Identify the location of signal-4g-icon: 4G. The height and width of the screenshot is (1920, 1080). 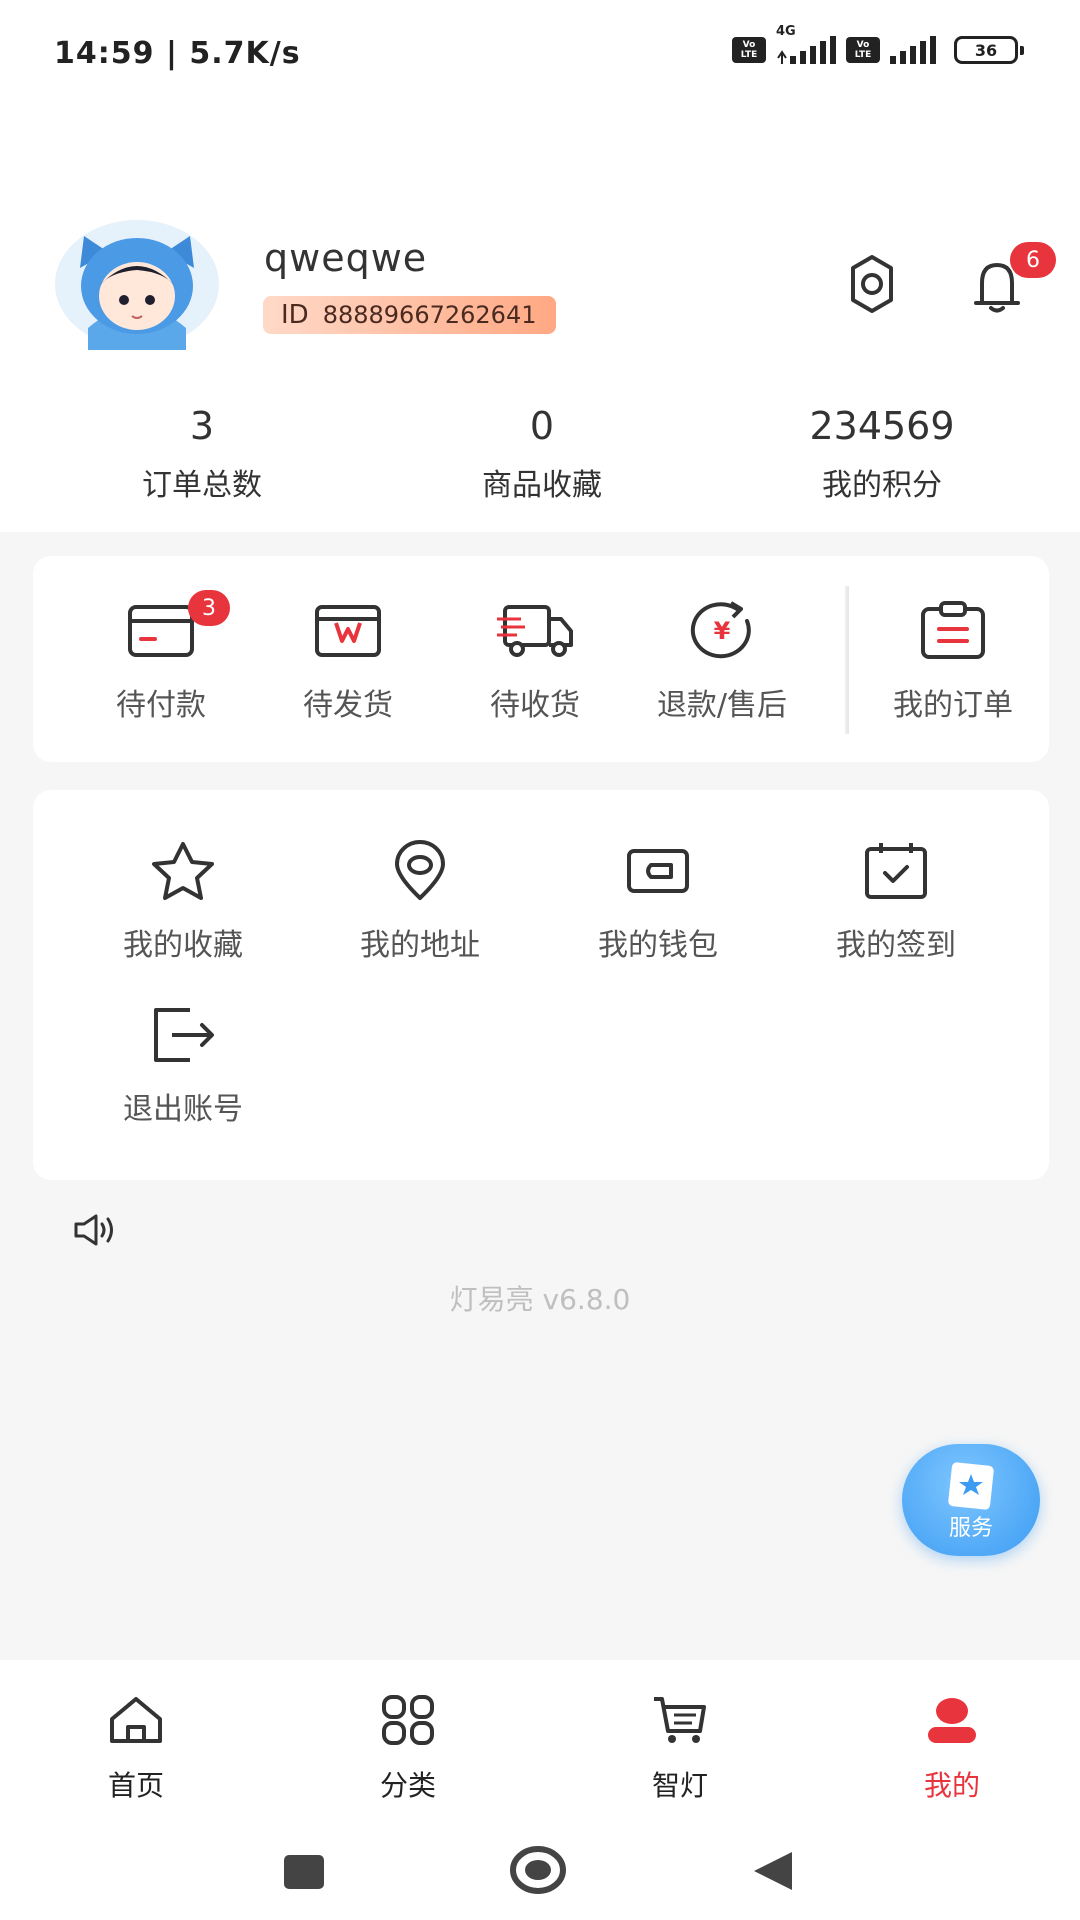
(806, 44).